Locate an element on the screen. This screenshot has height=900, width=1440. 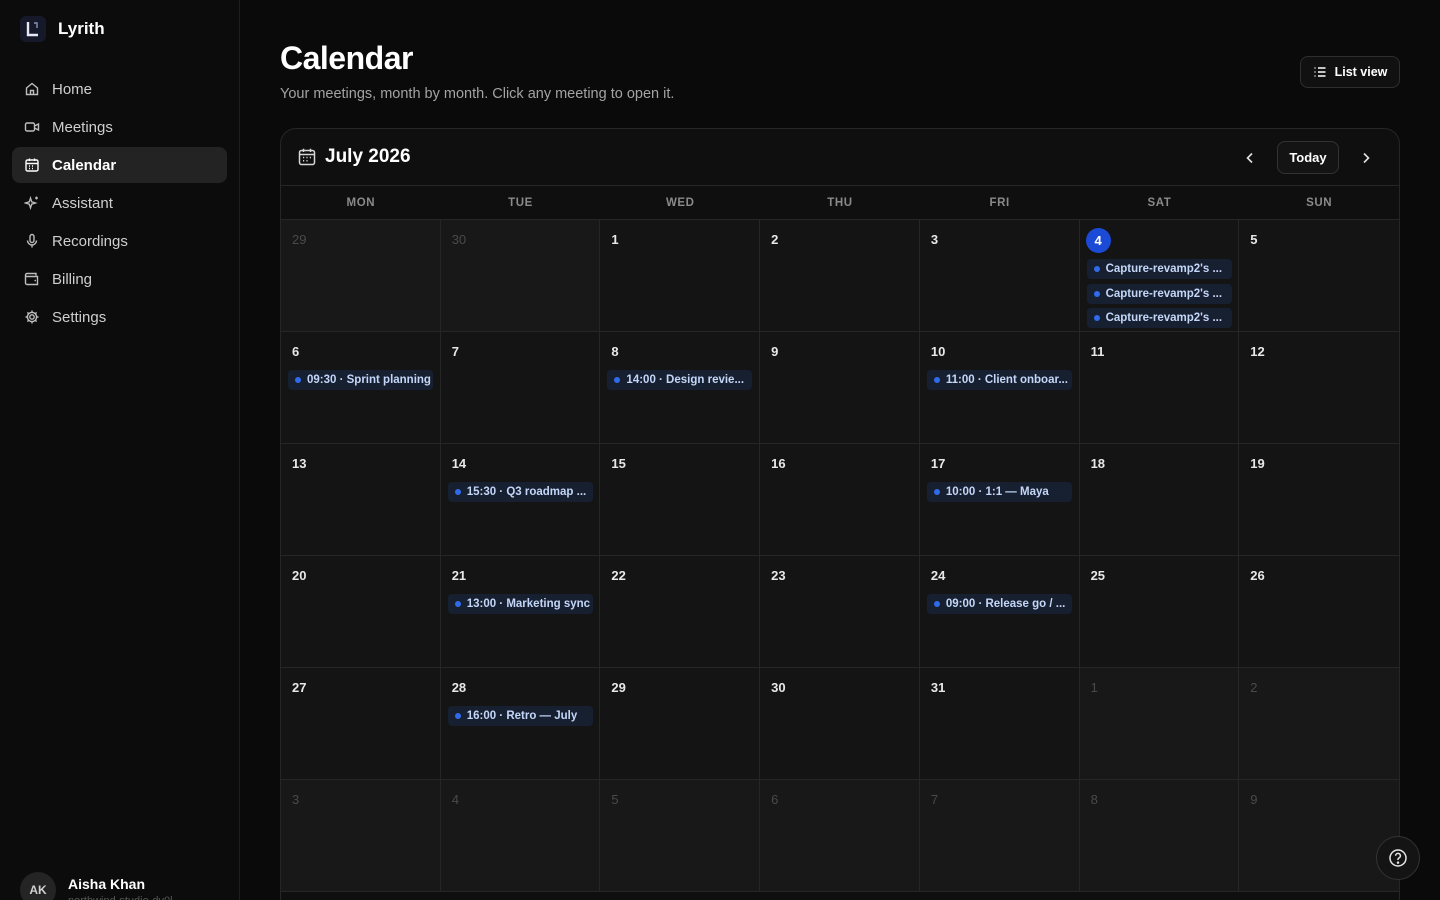
day-number: 29 is located at coordinates (299, 239).